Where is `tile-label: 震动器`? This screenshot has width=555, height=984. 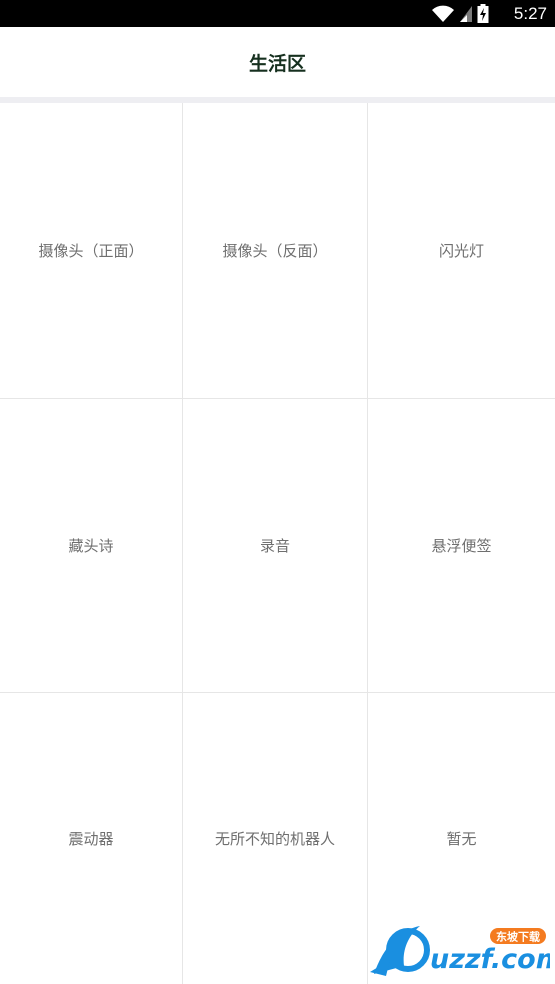
tile-label: 震动器 is located at coordinates (91, 839).